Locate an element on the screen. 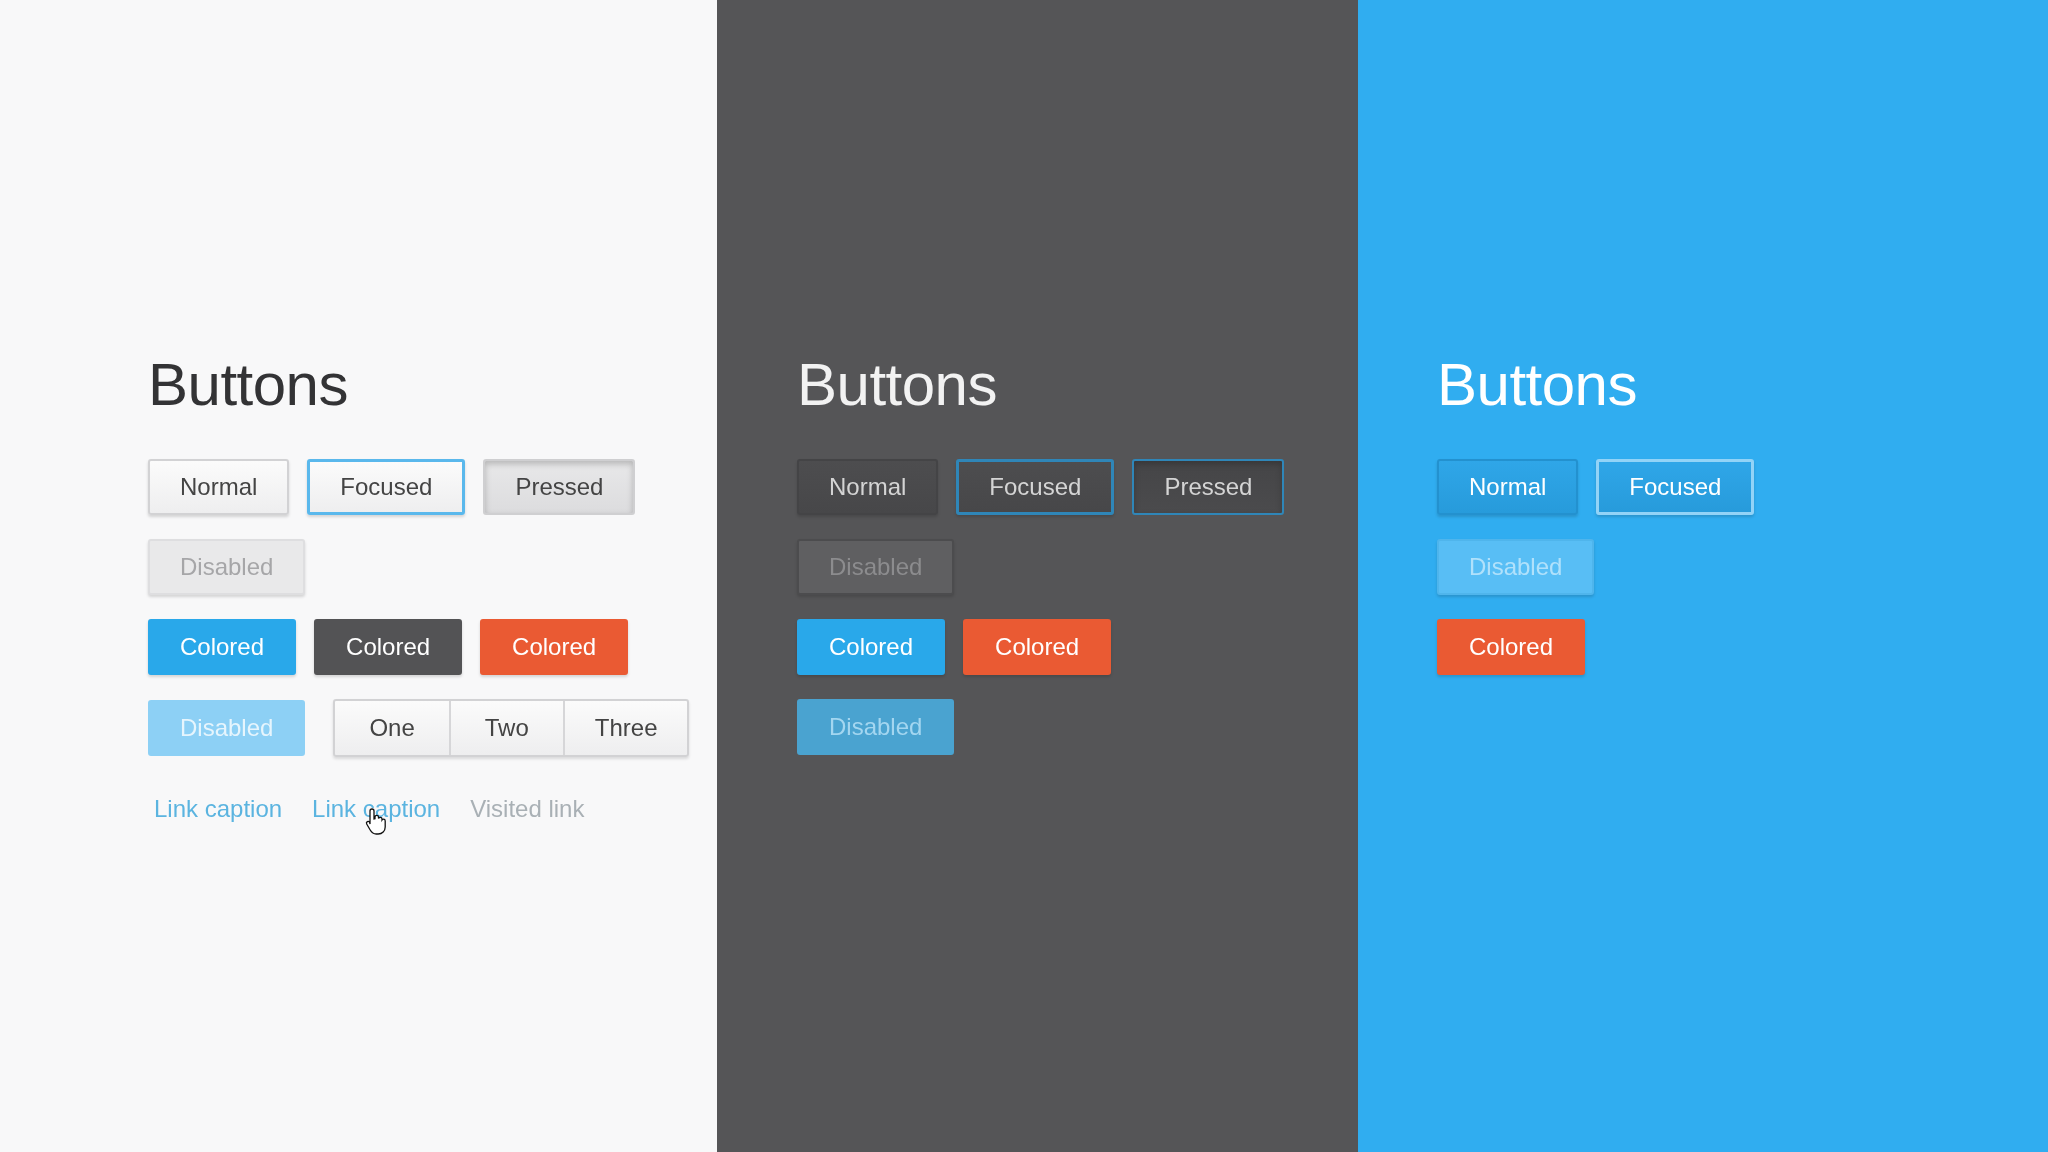 The height and width of the screenshot is (1152, 2048). segment-button: Two is located at coordinates (505, 728).